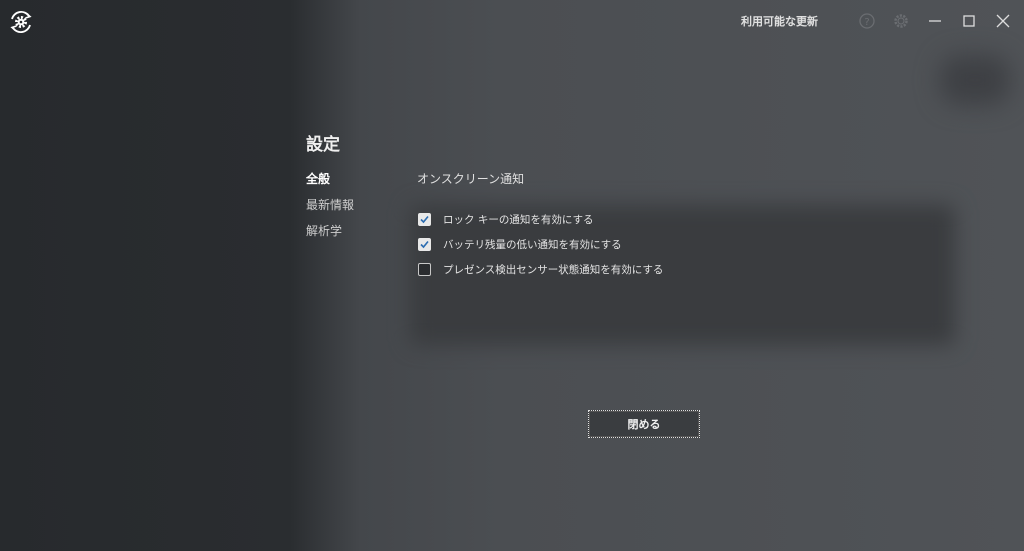 Image resolution: width=1024 pixels, height=551 pixels. What do you see at coordinates (553, 270) in the screenshot?
I see `option-label: プレゼンス検出センサー状態通知を有効にする` at bounding box center [553, 270].